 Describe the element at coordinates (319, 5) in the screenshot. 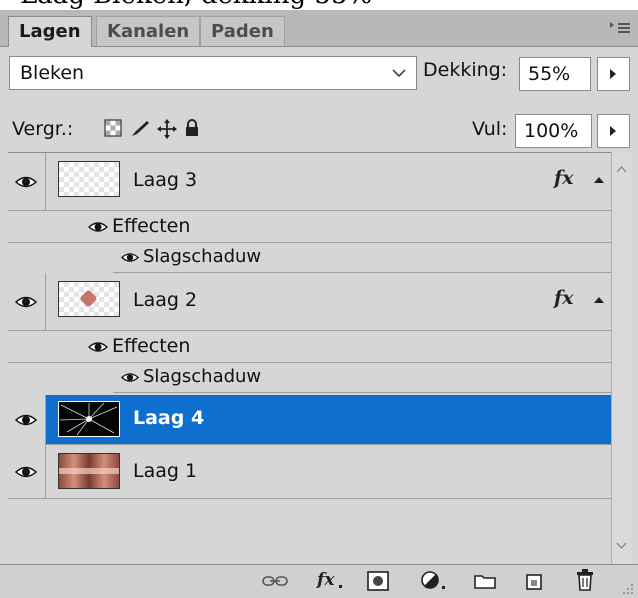

I see `cropped-top-strip: Laag Bleken; dekking 55%` at that location.